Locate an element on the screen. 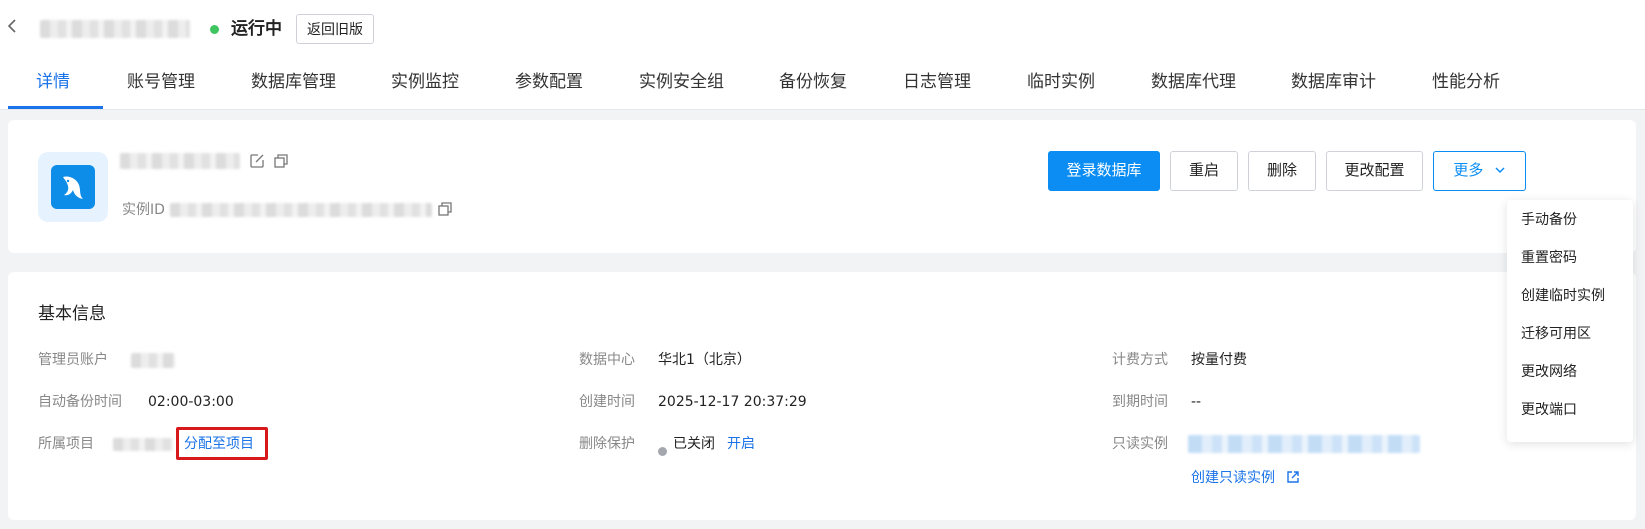  admin-account-label: 管理员账户 is located at coordinates (73, 360).